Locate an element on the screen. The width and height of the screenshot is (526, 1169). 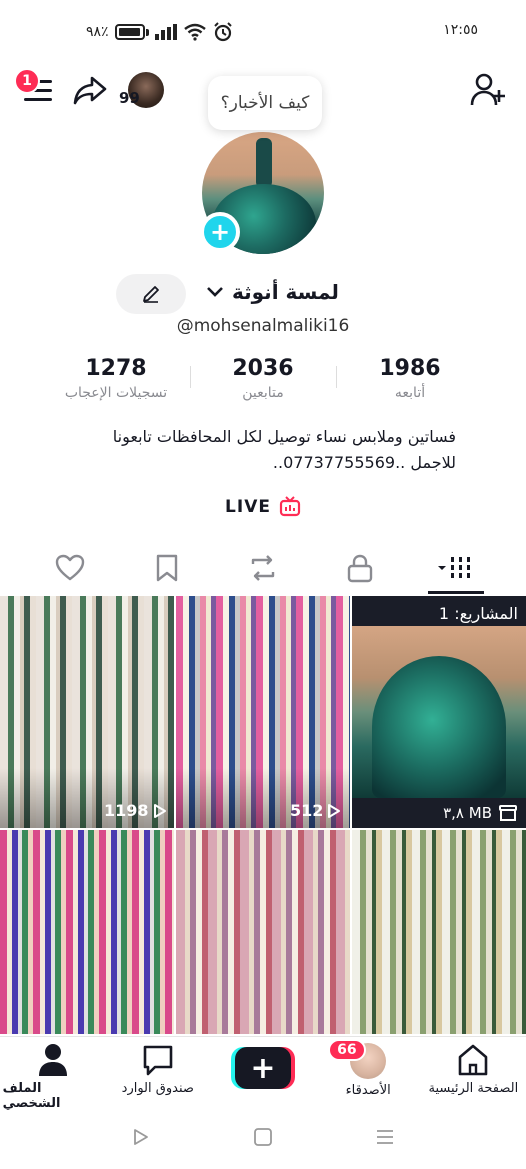
create-button: + is located at coordinates (262, 1068).